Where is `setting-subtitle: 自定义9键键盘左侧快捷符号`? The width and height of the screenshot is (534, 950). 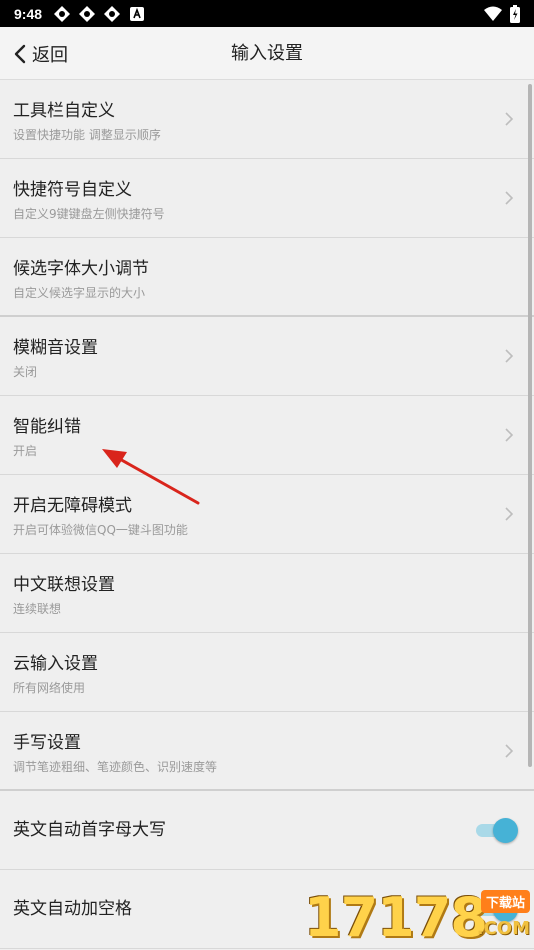
setting-subtitle: 自定义9键键盘左侧快捷符号 is located at coordinates (89, 214).